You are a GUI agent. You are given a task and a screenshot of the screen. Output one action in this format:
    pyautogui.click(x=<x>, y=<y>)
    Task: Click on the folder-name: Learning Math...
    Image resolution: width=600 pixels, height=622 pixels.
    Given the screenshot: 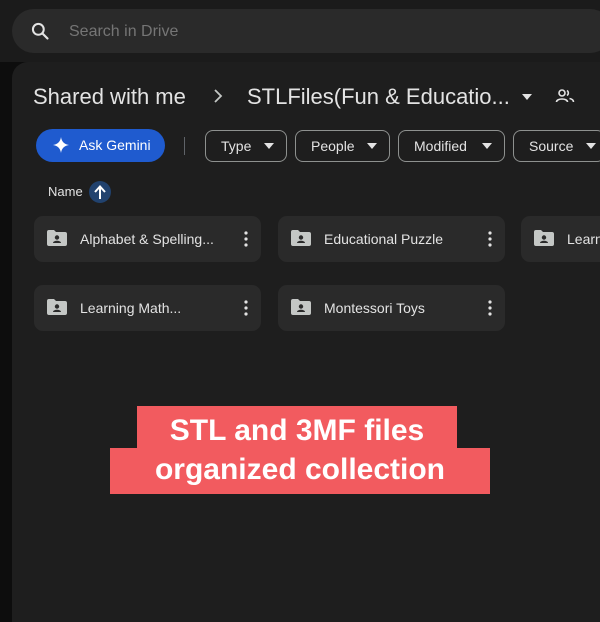 What is the action you would take?
    pyautogui.click(x=131, y=308)
    